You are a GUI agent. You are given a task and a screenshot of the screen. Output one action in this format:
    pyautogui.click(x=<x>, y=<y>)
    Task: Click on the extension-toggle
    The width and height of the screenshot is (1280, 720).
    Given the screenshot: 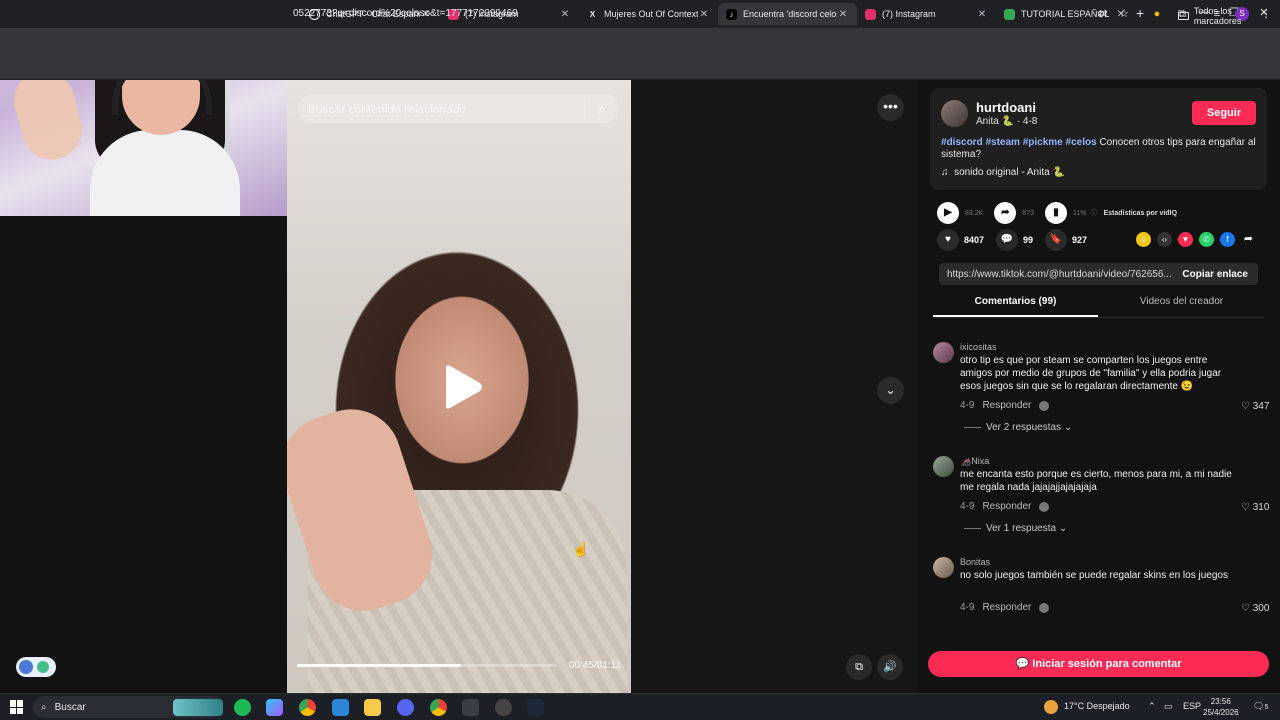 What is the action you would take?
    pyautogui.click(x=36, y=667)
    